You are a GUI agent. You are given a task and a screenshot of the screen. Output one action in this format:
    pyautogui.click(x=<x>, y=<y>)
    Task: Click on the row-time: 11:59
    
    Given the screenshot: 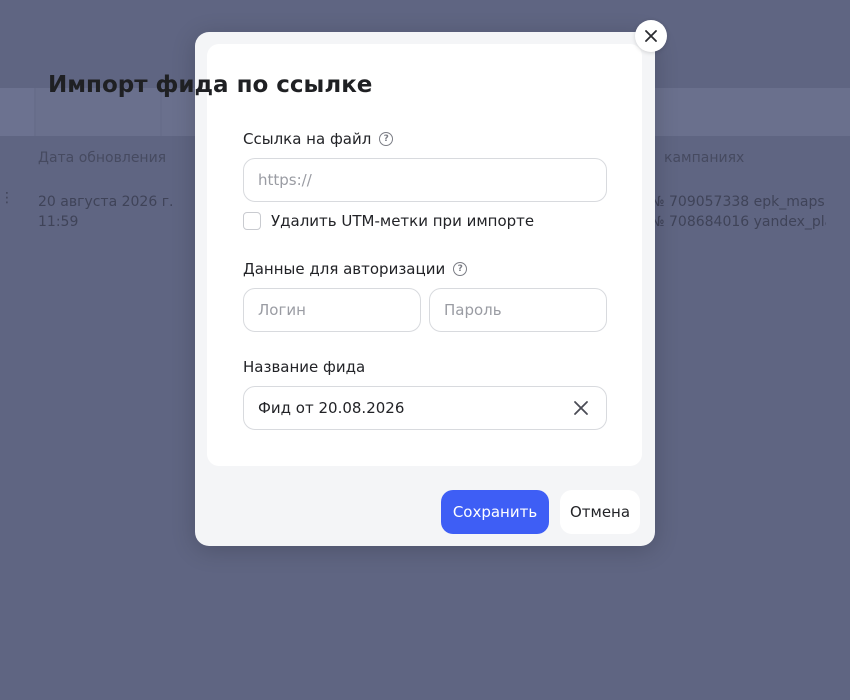 What is the action you would take?
    pyautogui.click(x=58, y=222)
    